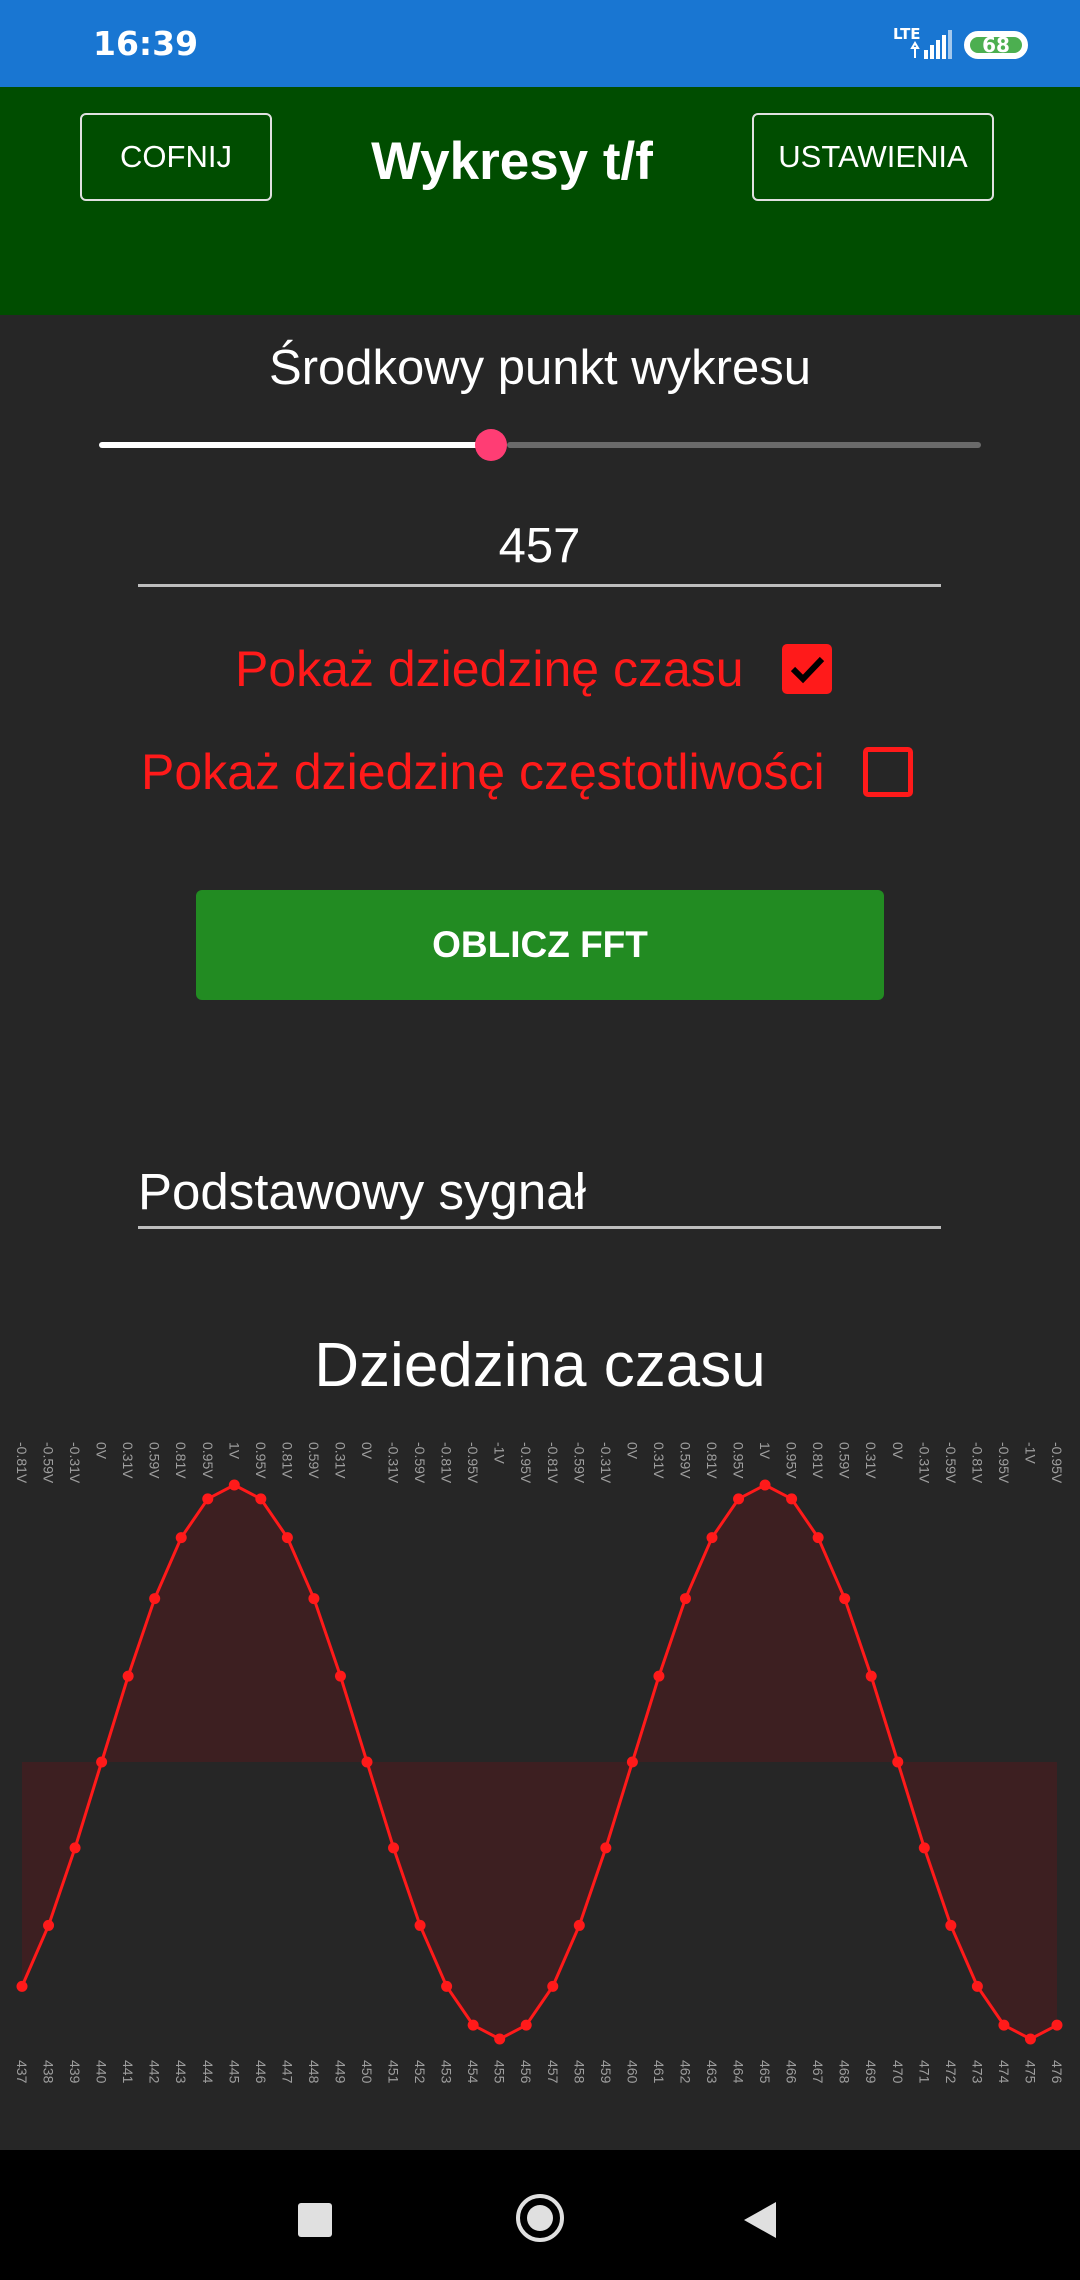  What do you see at coordinates (739, 2072) in the screenshot?
I see `x-tick-label: 464` at bounding box center [739, 2072].